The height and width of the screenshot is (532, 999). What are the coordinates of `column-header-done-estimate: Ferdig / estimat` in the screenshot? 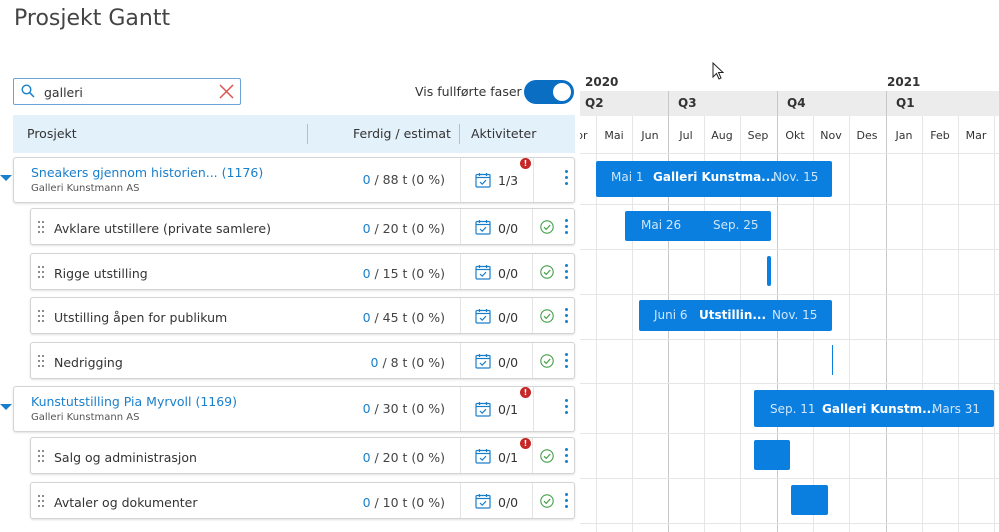 It's located at (402, 133).